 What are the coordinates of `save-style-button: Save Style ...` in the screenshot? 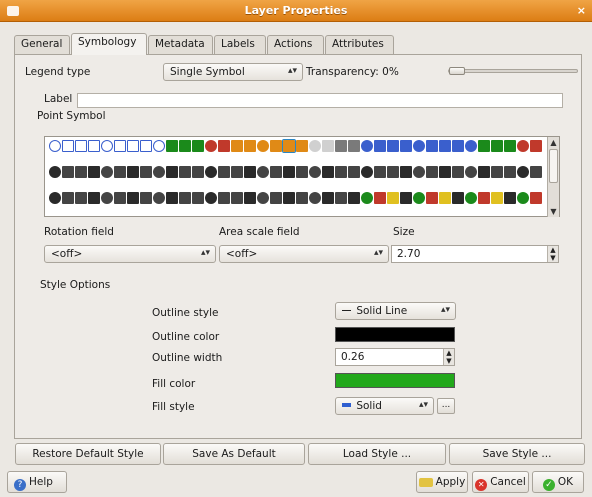 It's located at (517, 454).